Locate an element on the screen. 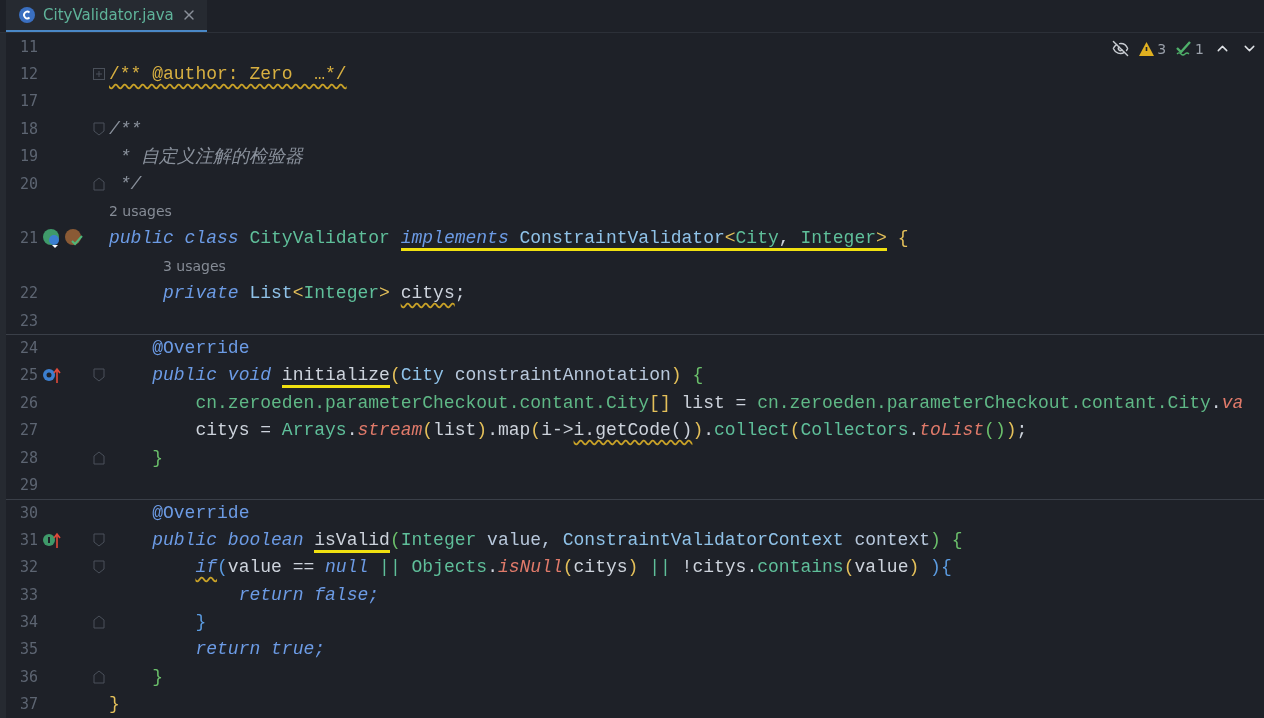 Image resolution: width=1264 pixels, height=718 pixels. line-number: 18 is located at coordinates (28, 128).